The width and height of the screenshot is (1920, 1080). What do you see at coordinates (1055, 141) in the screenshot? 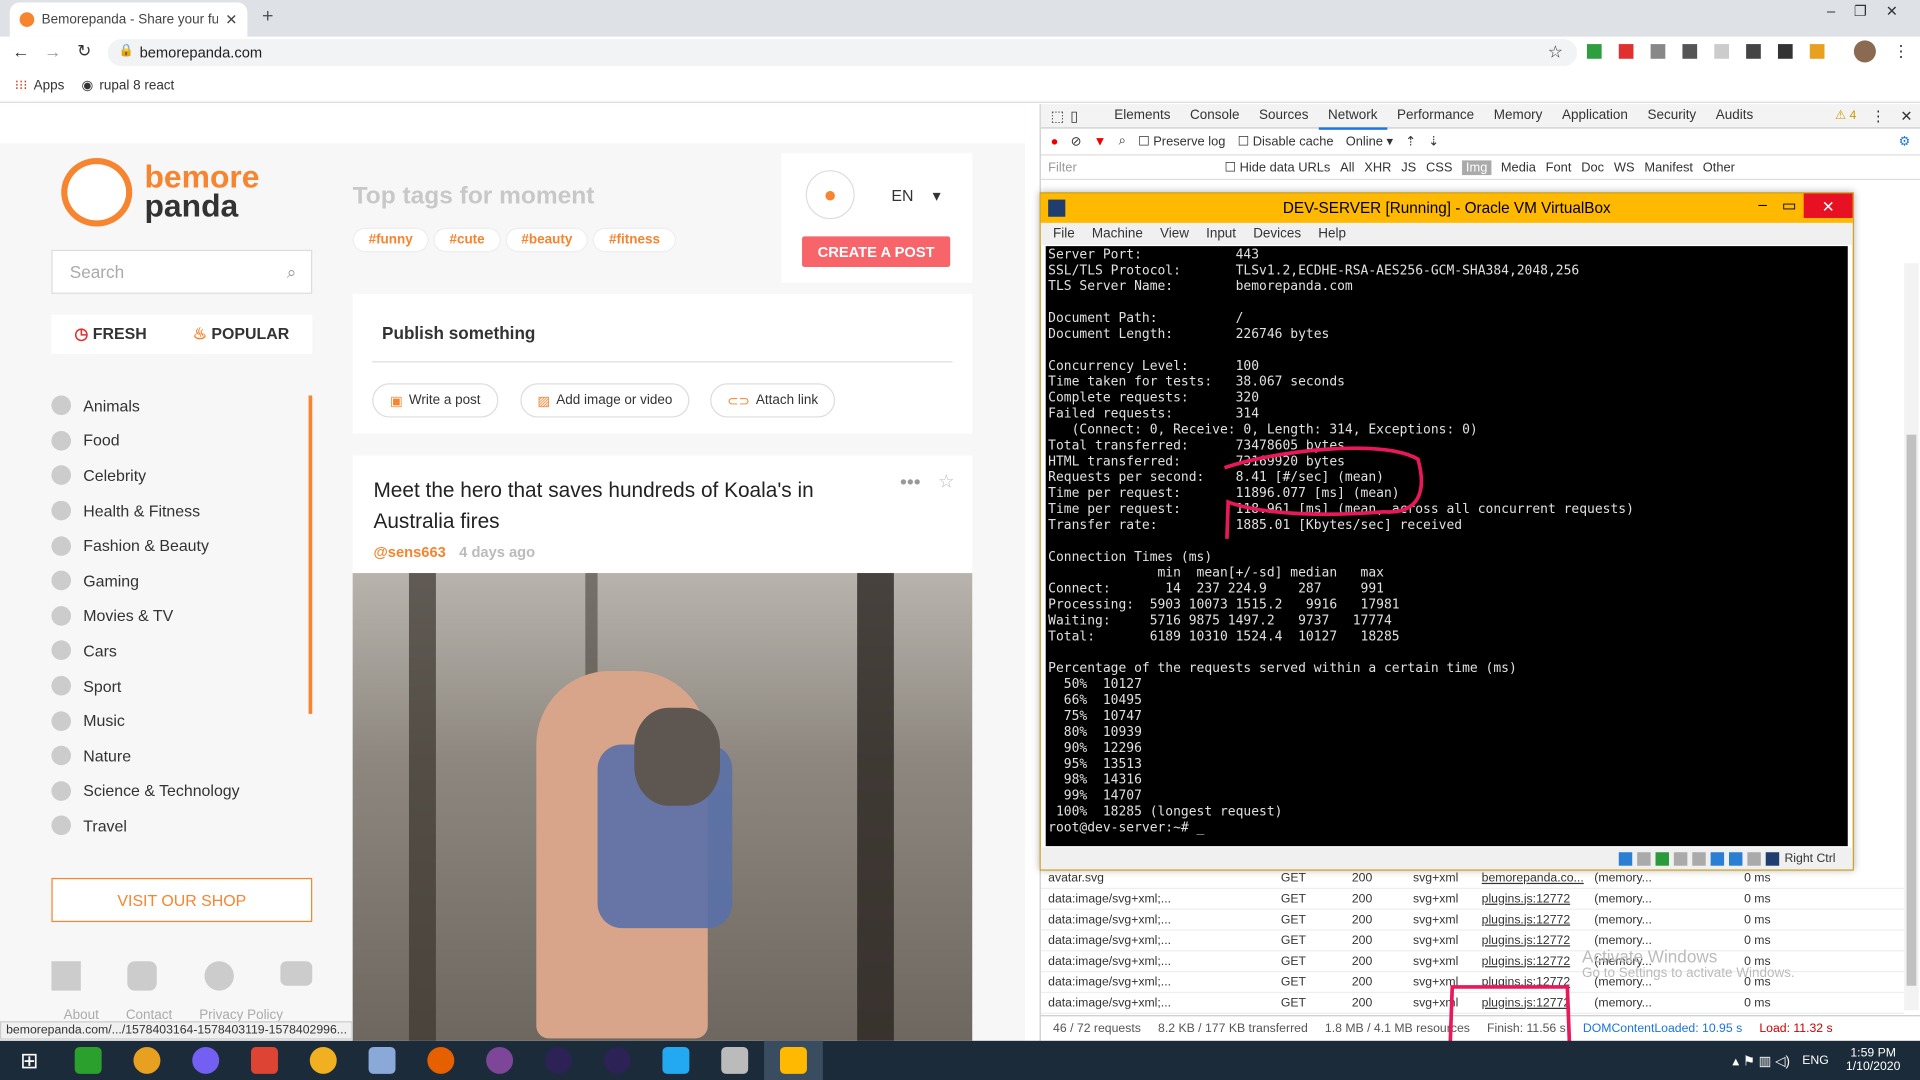
I see `record-icon: ●` at bounding box center [1055, 141].